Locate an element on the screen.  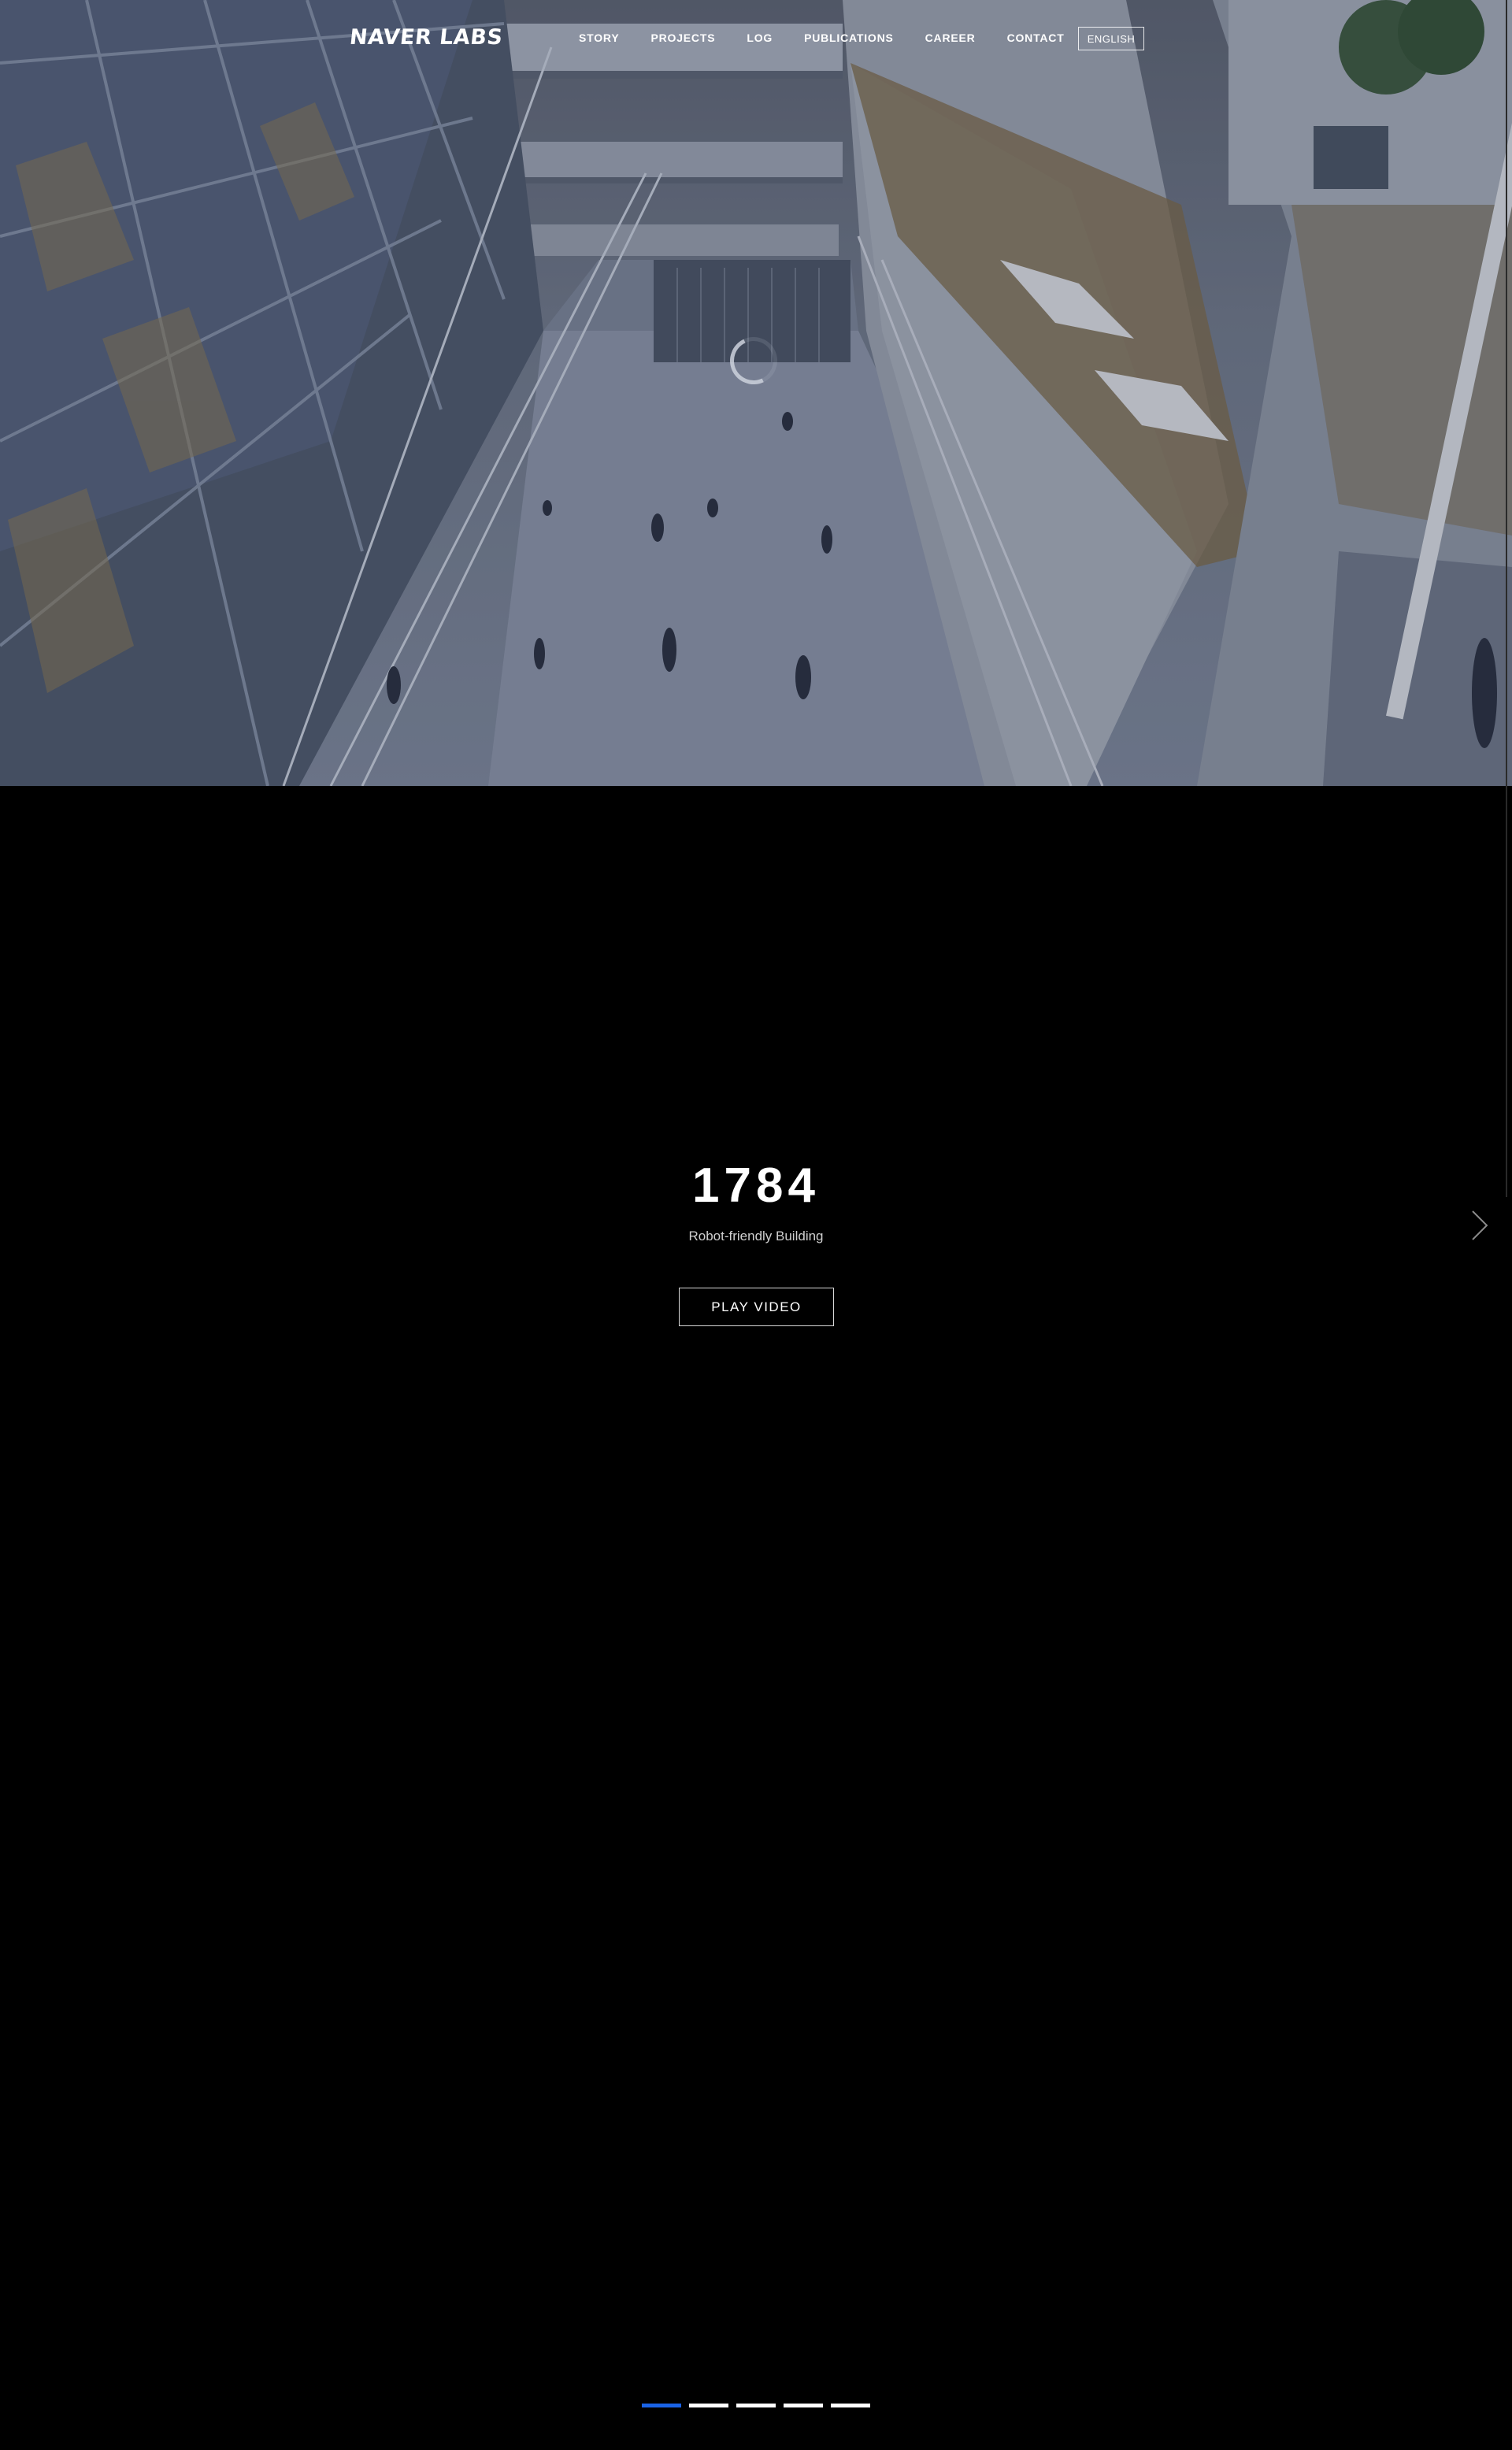
vertical-scrollbar is located at coordinates (1506, 598).